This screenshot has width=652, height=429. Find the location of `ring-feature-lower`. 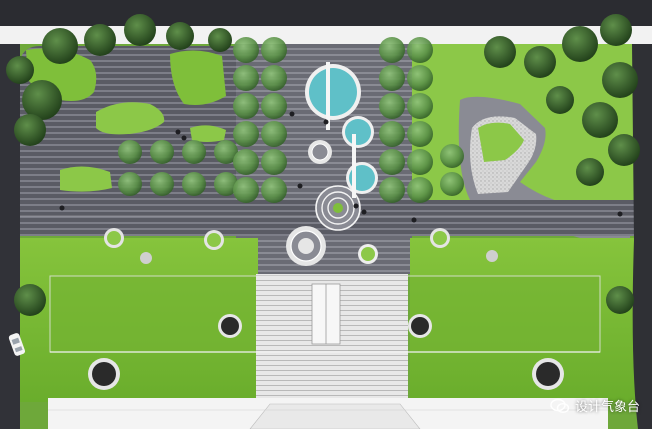

ring-feature-lower is located at coordinates (306, 246).